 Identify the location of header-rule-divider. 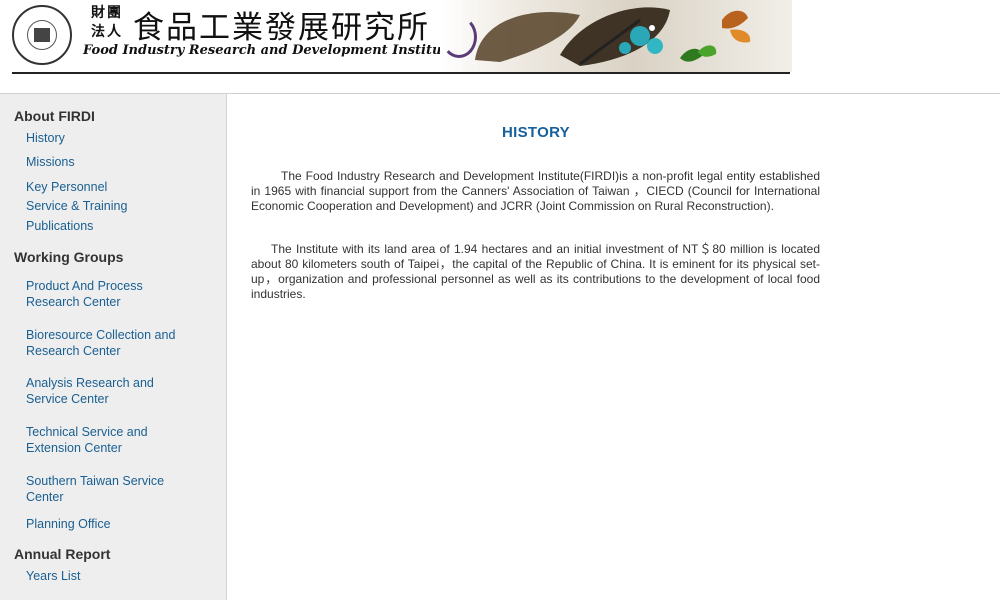
(401, 73).